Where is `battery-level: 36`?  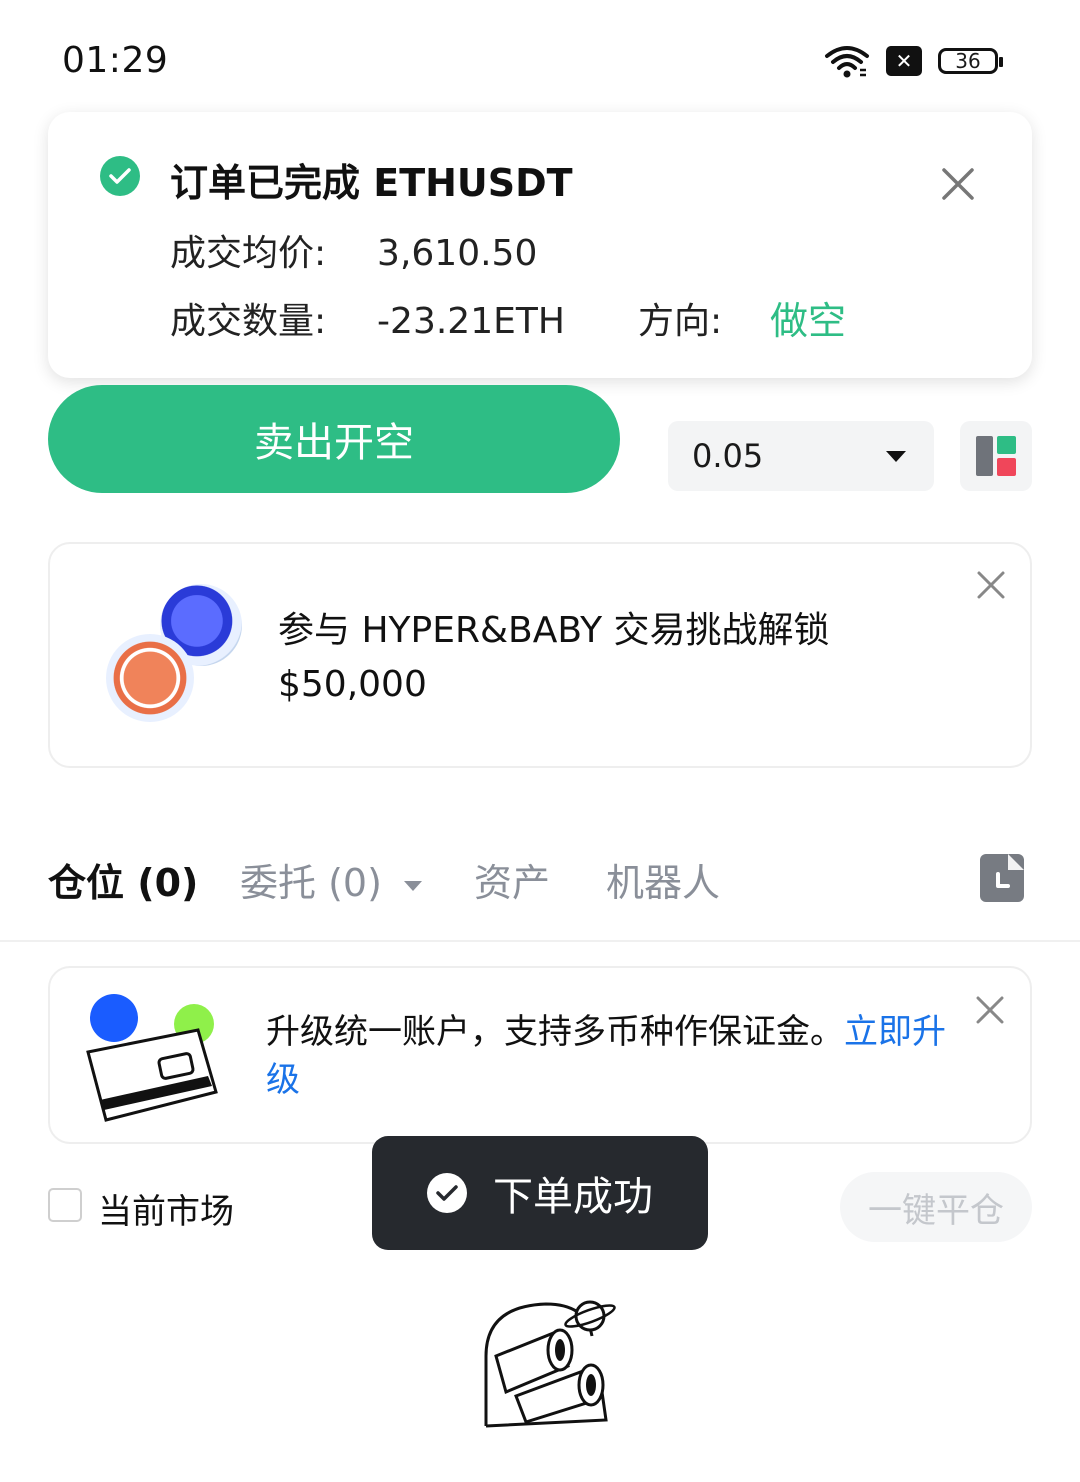
battery-level: 36 is located at coordinates (968, 61).